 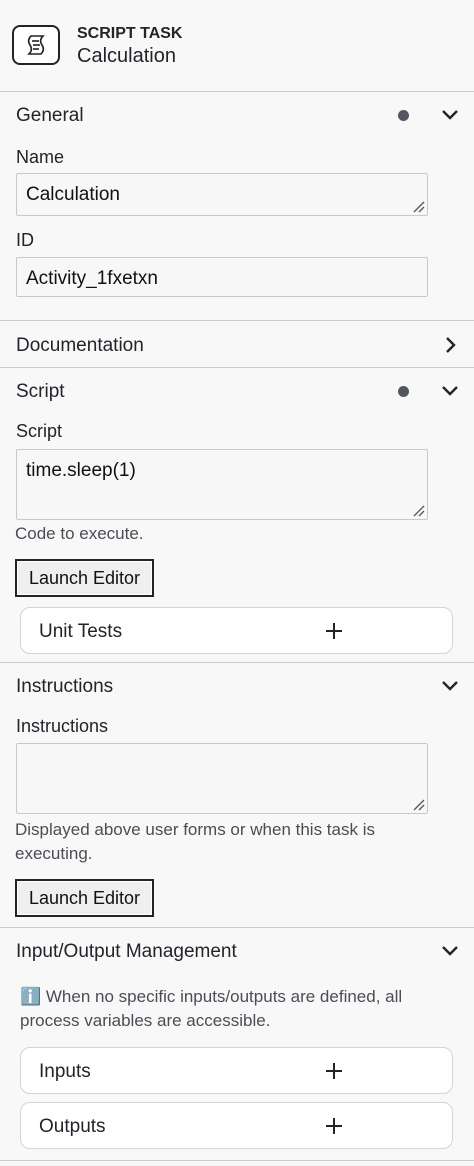 I want to click on add-unit-test-icon, so click(x=334, y=631).